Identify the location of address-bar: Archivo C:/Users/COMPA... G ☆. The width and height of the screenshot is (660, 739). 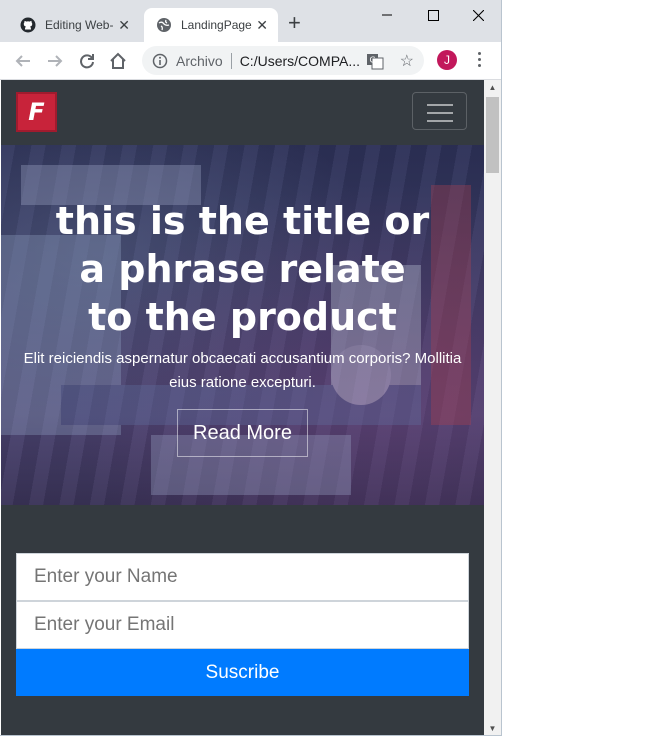
(283, 60).